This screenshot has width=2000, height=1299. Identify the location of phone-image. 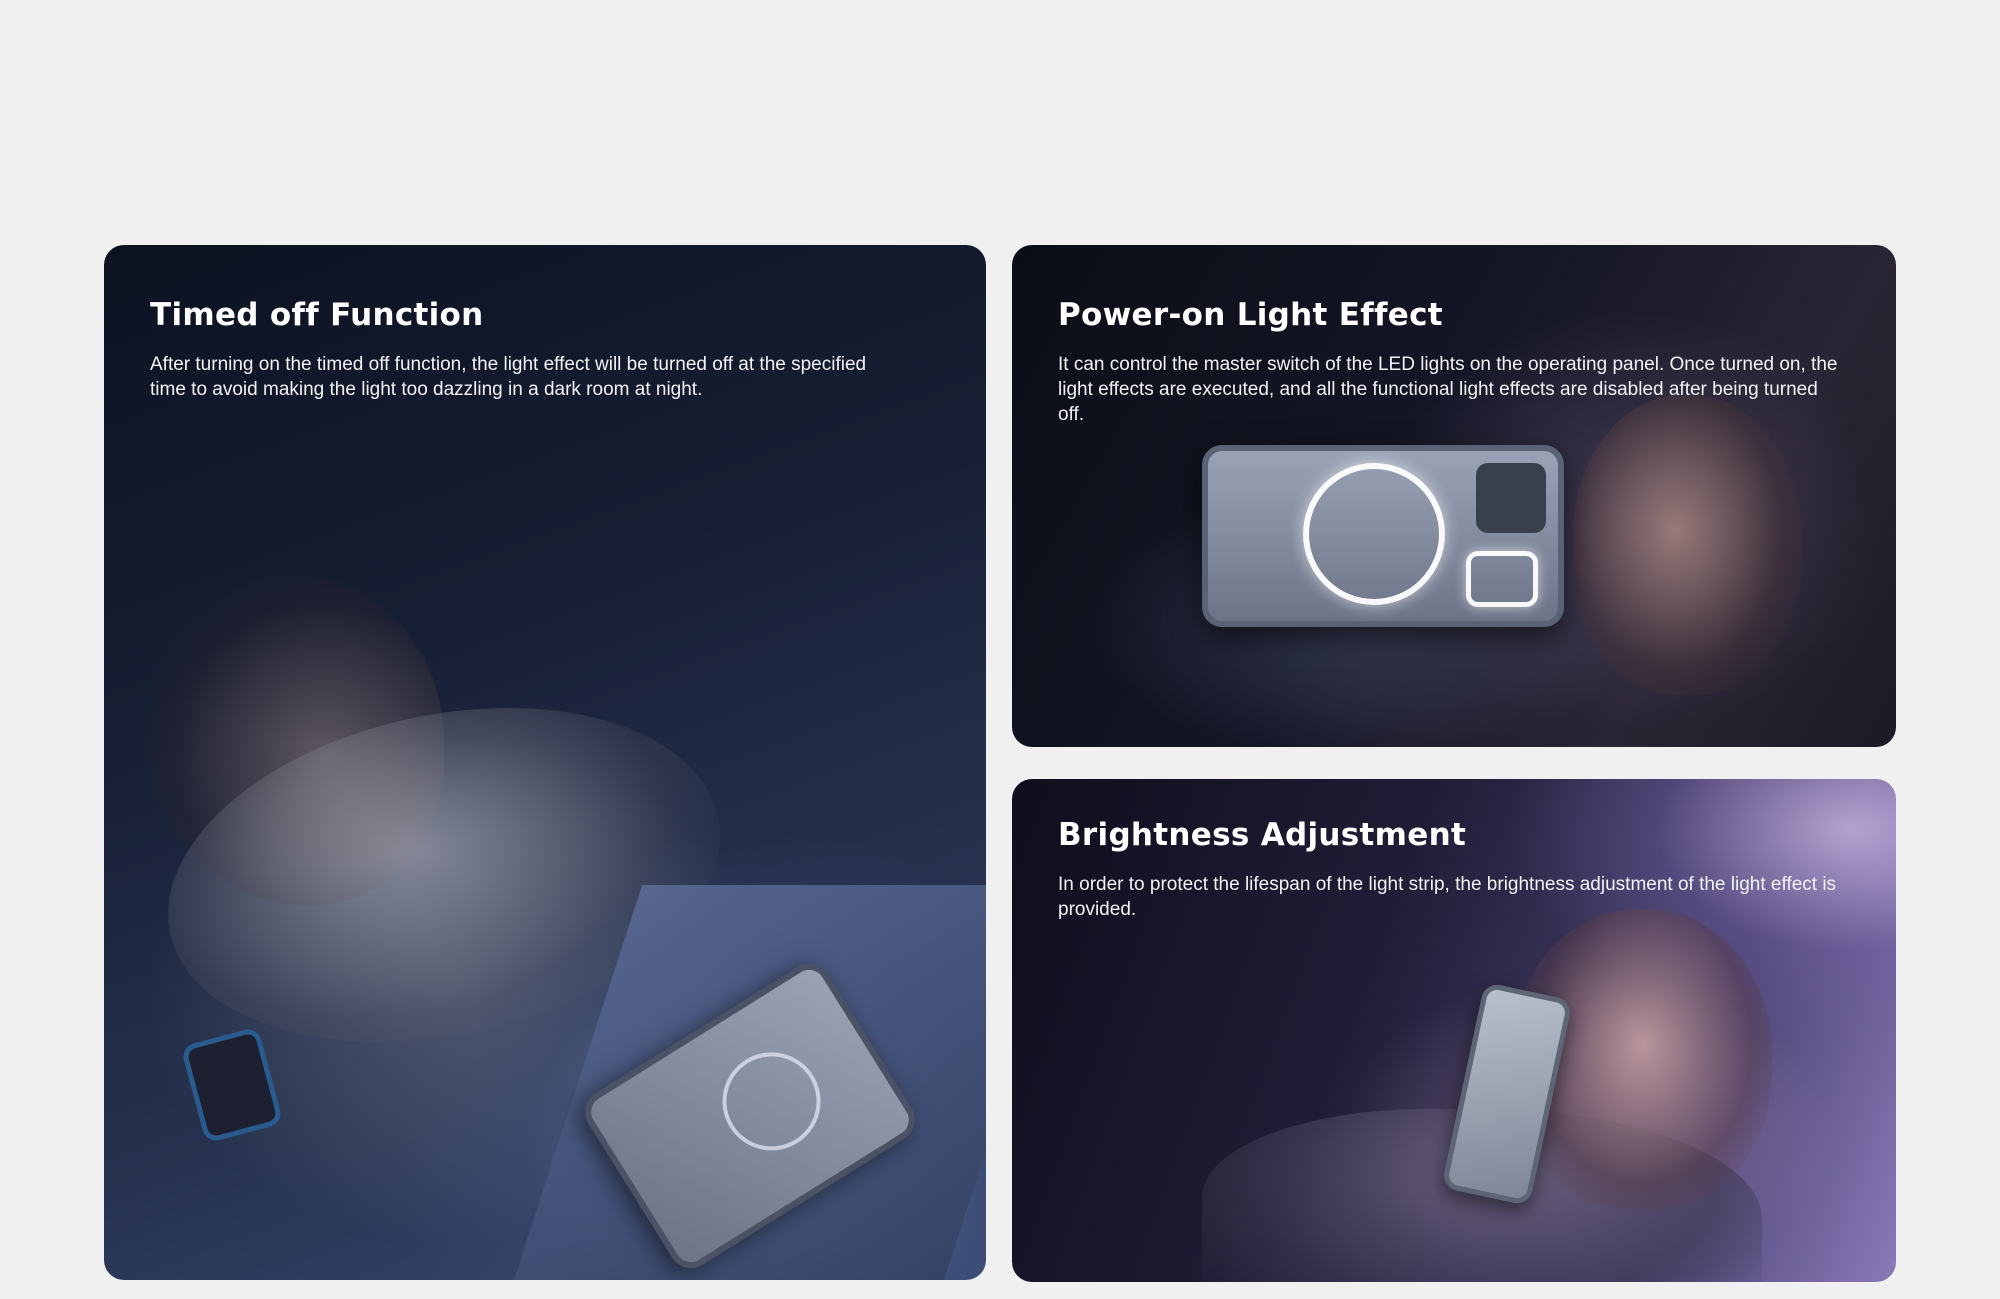
(1383, 536).